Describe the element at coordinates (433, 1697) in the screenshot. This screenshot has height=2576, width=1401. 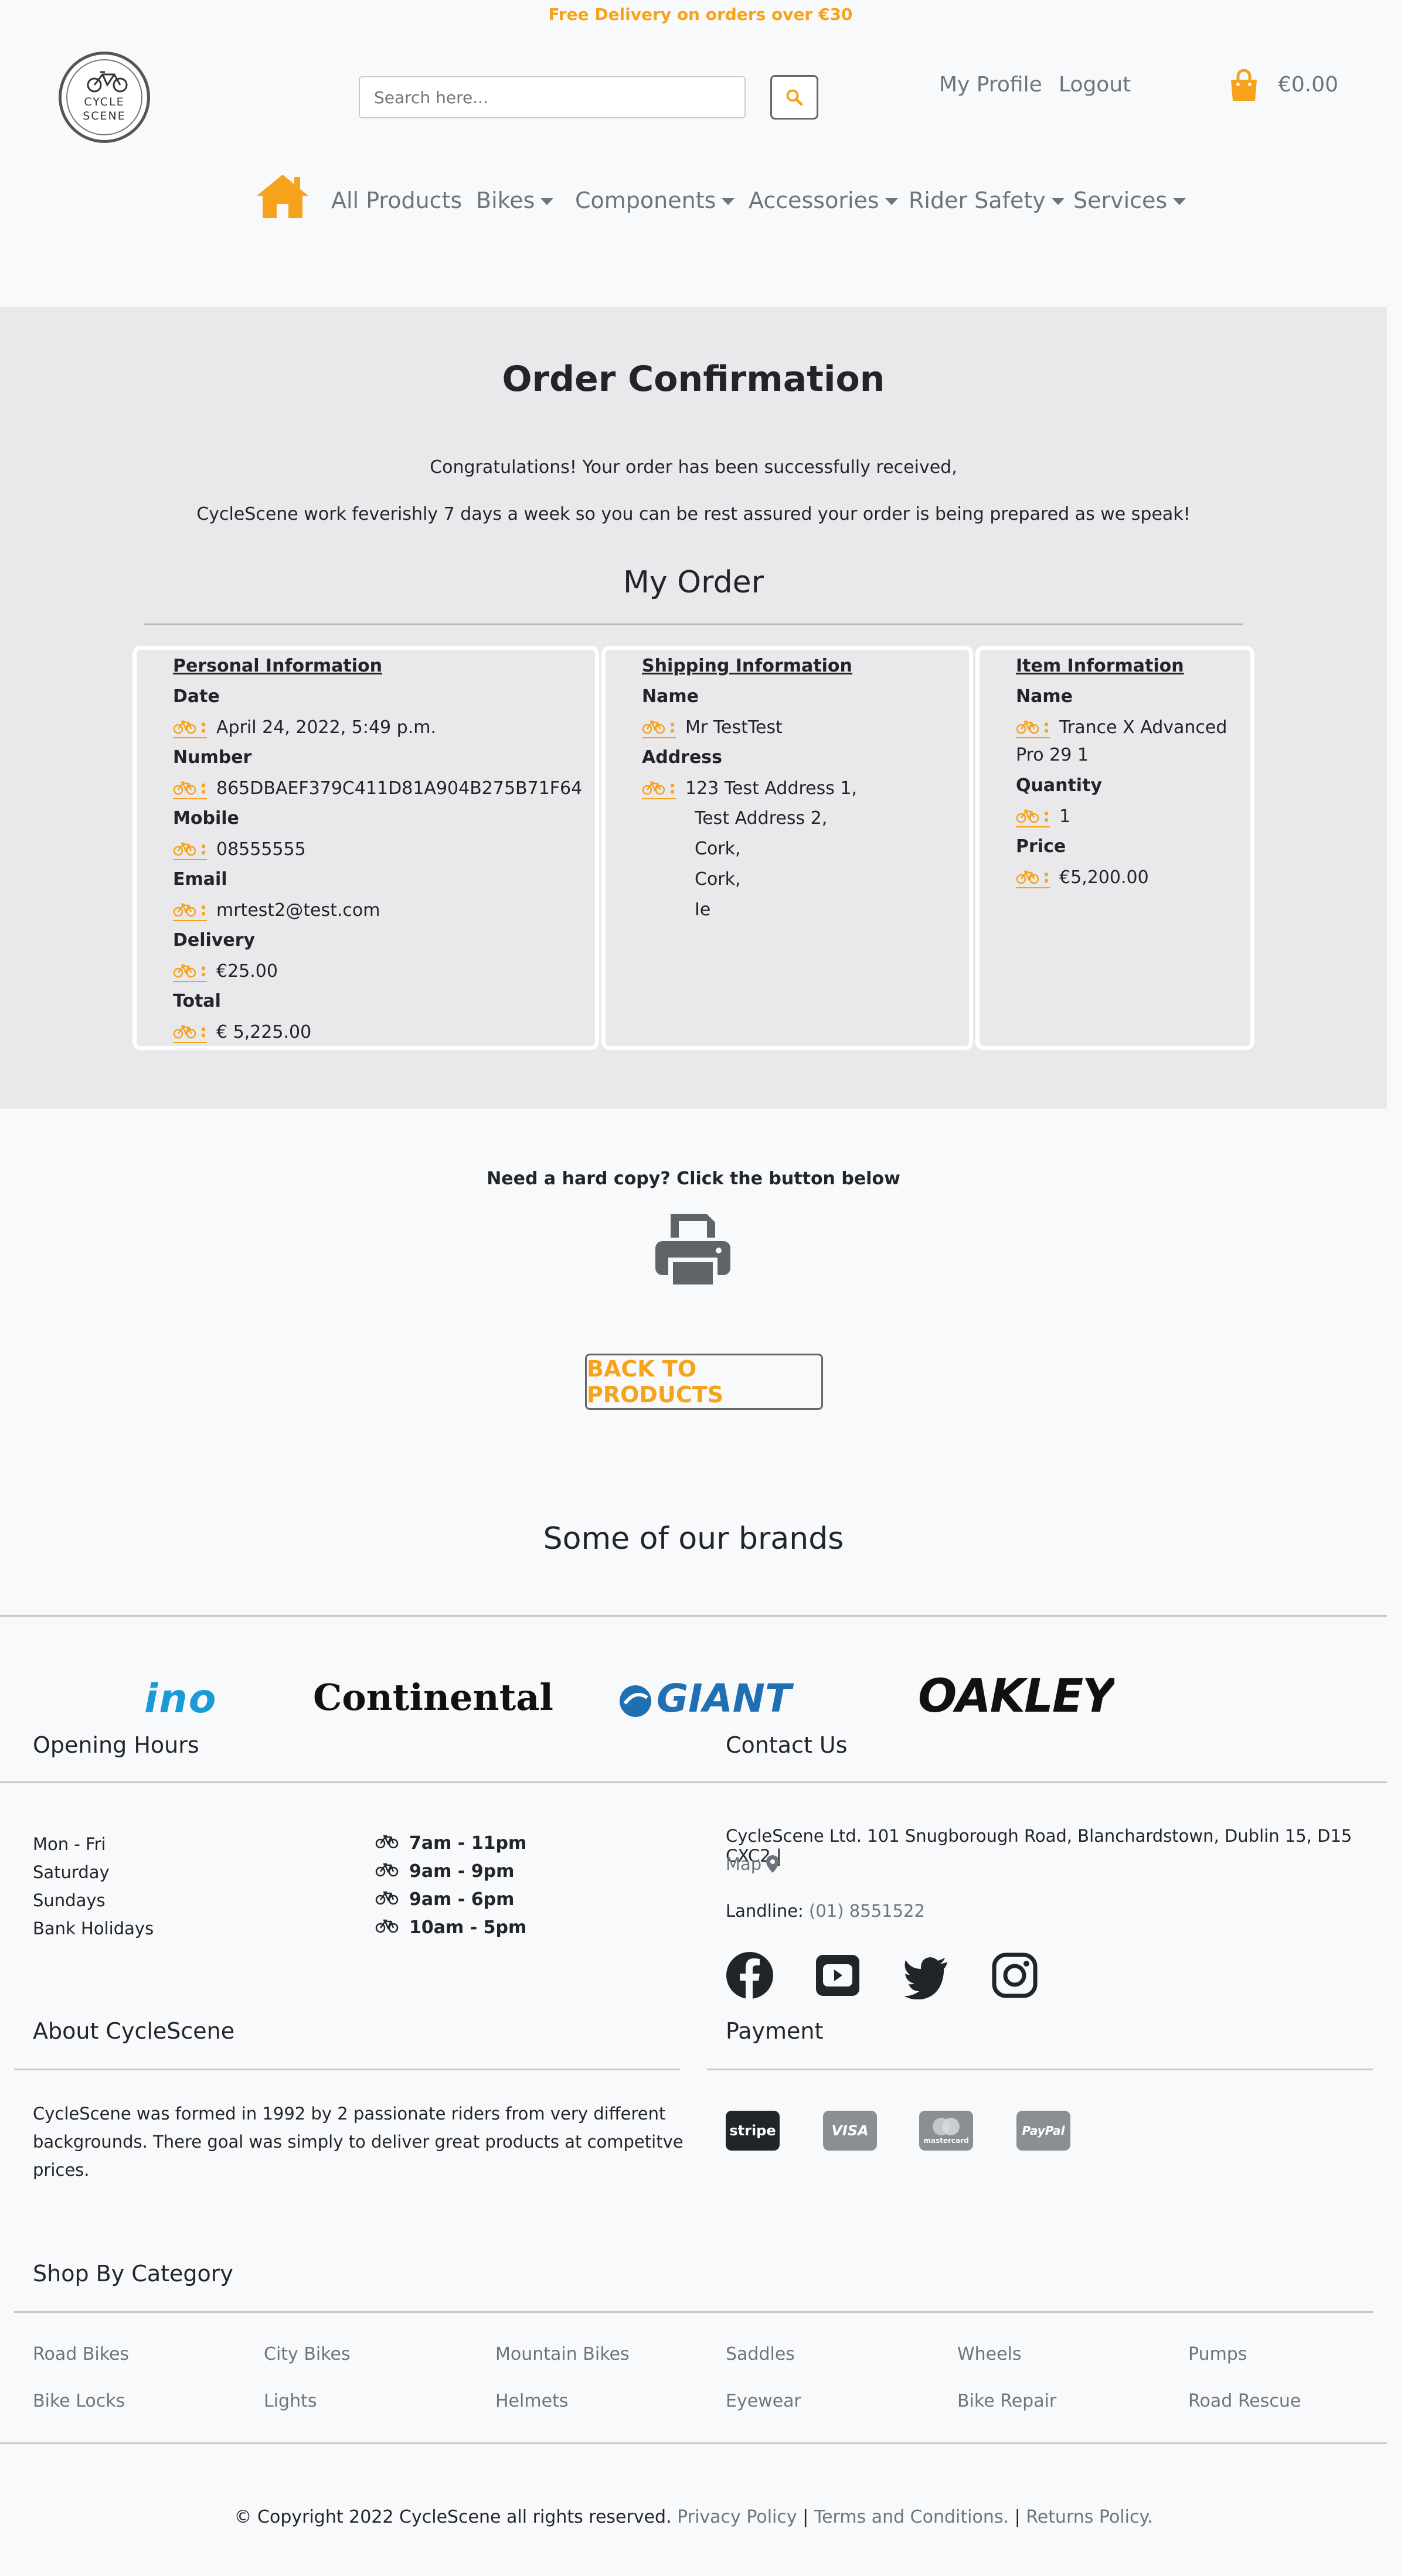
I see `brand-logo-continental: Continental` at that location.